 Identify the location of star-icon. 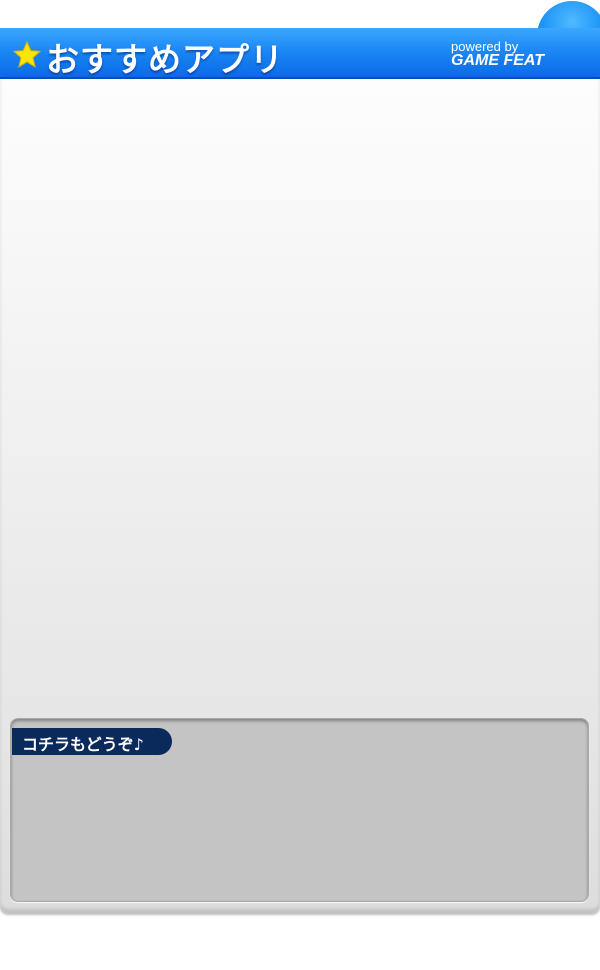
(27, 54).